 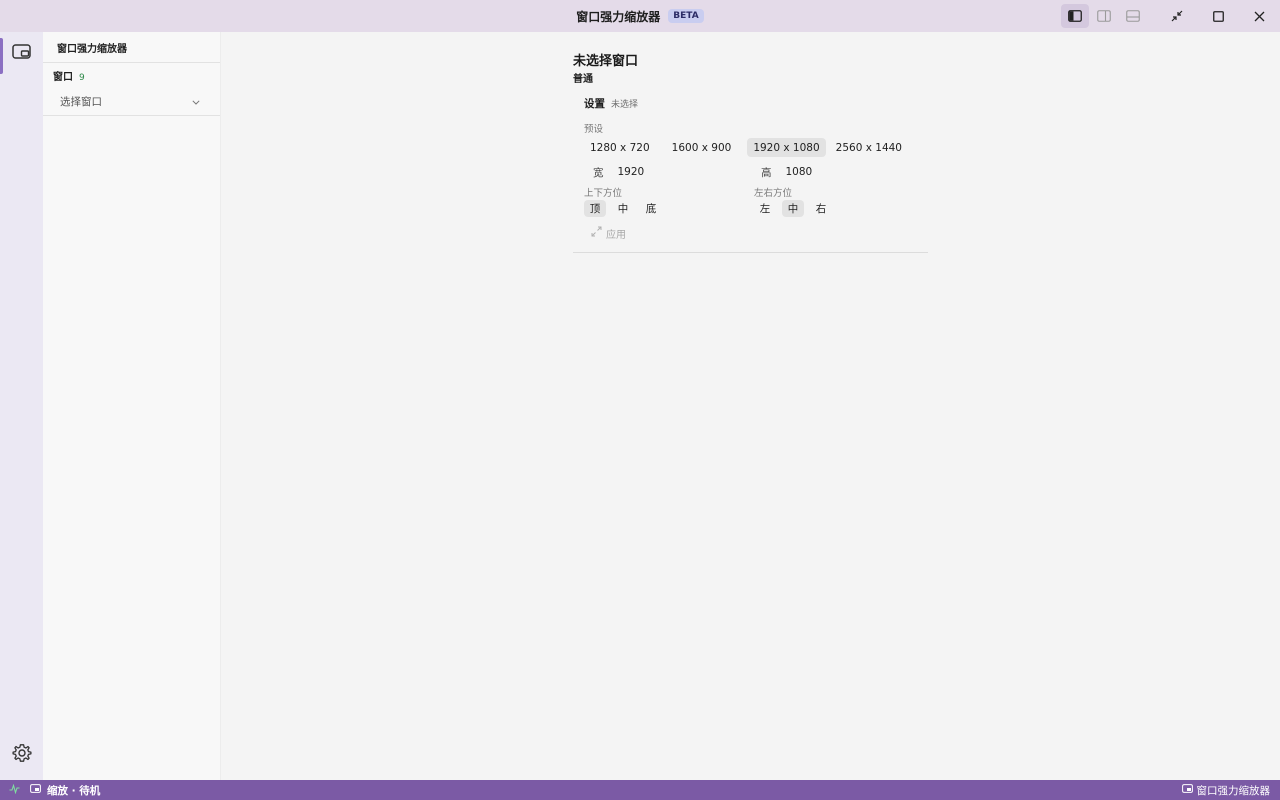 What do you see at coordinates (1, 56) in the screenshot?
I see `active-indicator` at bounding box center [1, 56].